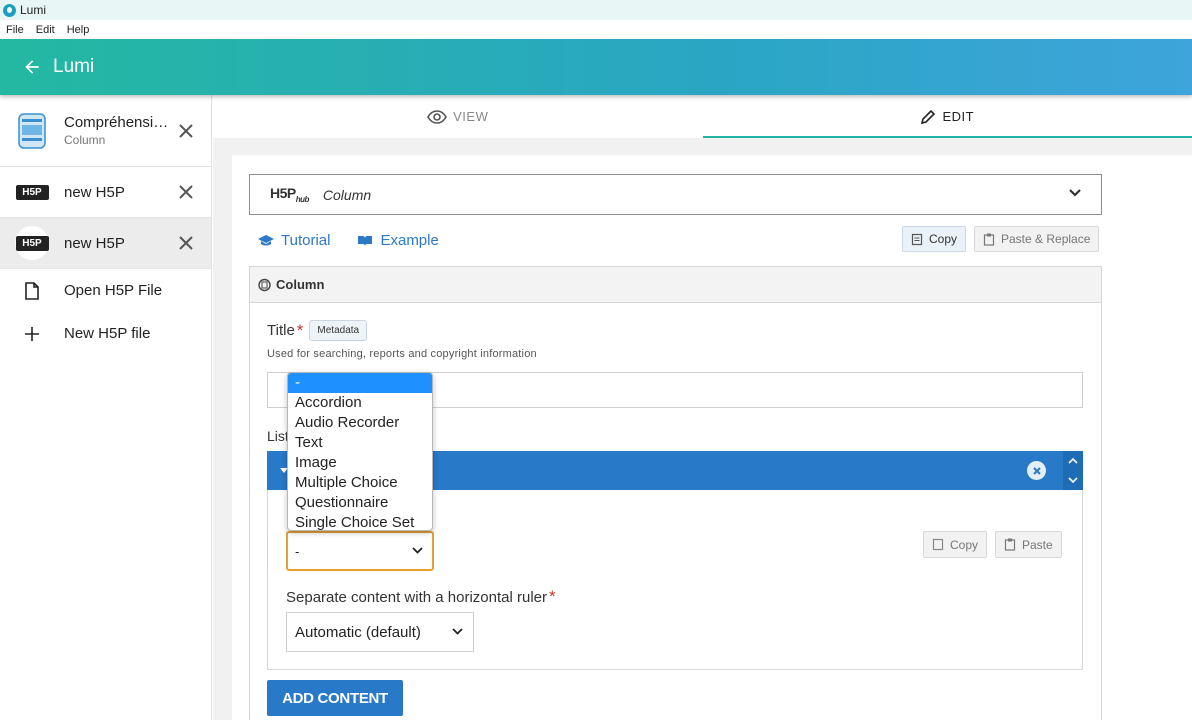 This screenshot has width=1192, height=720. I want to click on sidebar-item-new-h5p-active: H5P new H5P, so click(105, 243).